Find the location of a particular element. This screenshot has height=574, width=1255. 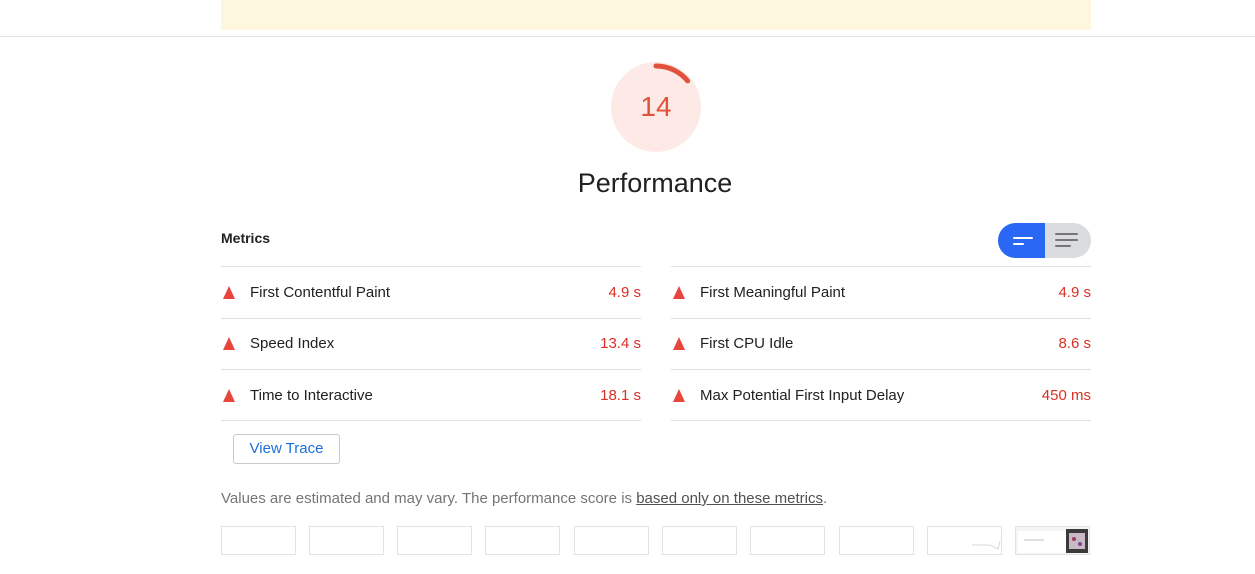

page-sketch-icon is located at coordinates (986, 545).